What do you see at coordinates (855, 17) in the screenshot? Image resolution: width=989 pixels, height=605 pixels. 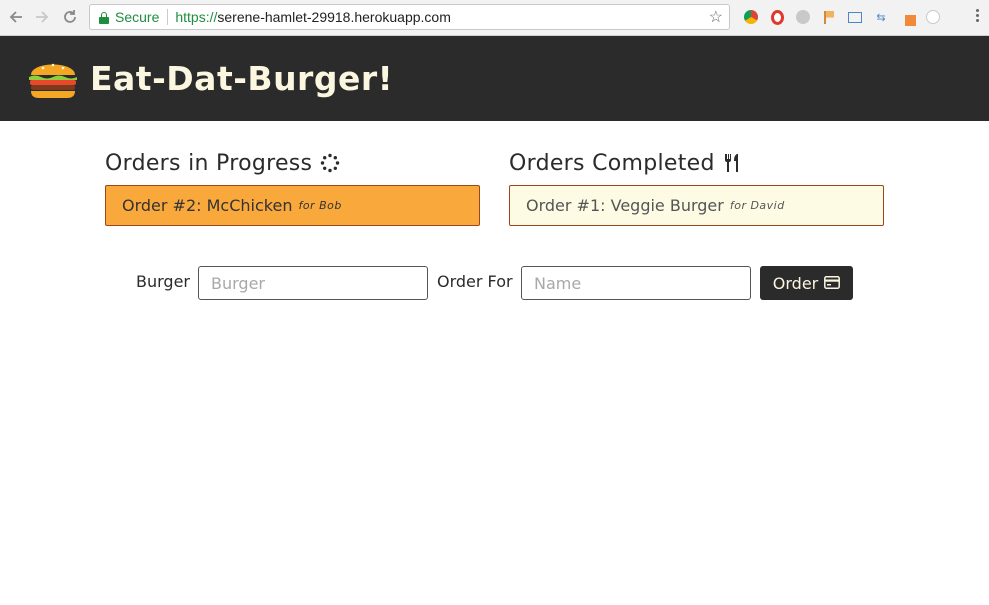 I see `extension-screenshot-icon` at bounding box center [855, 17].